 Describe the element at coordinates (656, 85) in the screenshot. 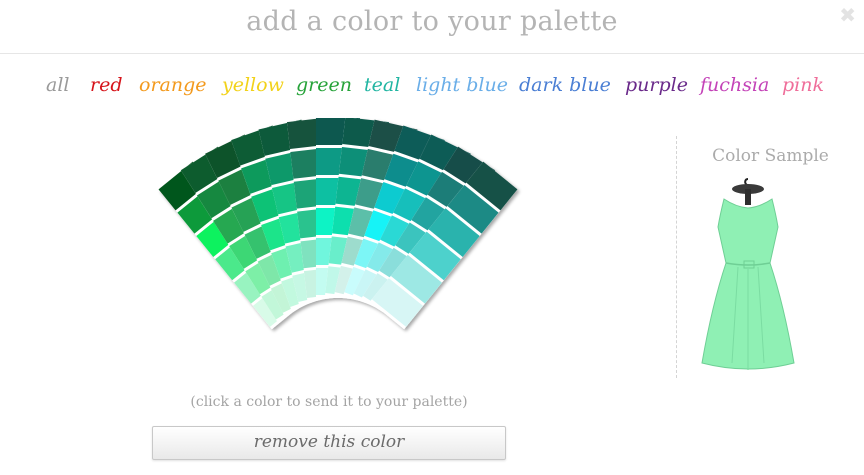

I see `filter-purple: purple` at that location.